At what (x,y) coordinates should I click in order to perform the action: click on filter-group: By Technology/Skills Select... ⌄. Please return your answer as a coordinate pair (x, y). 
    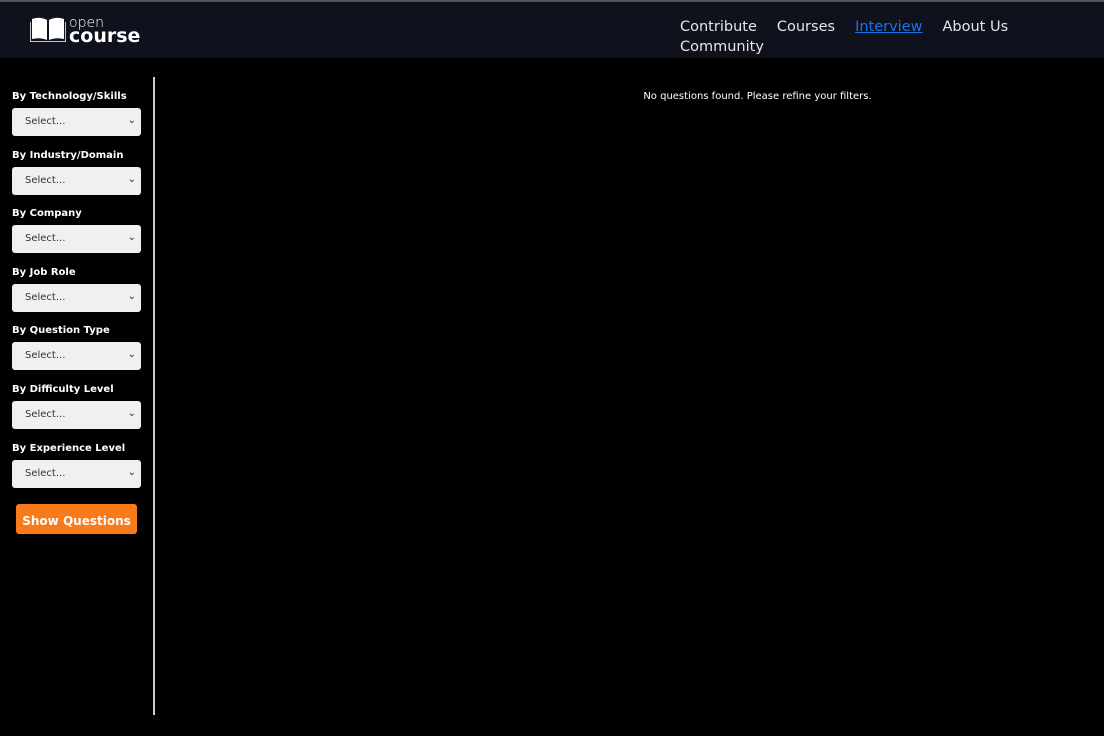
    Looking at the image, I should click on (76, 113).